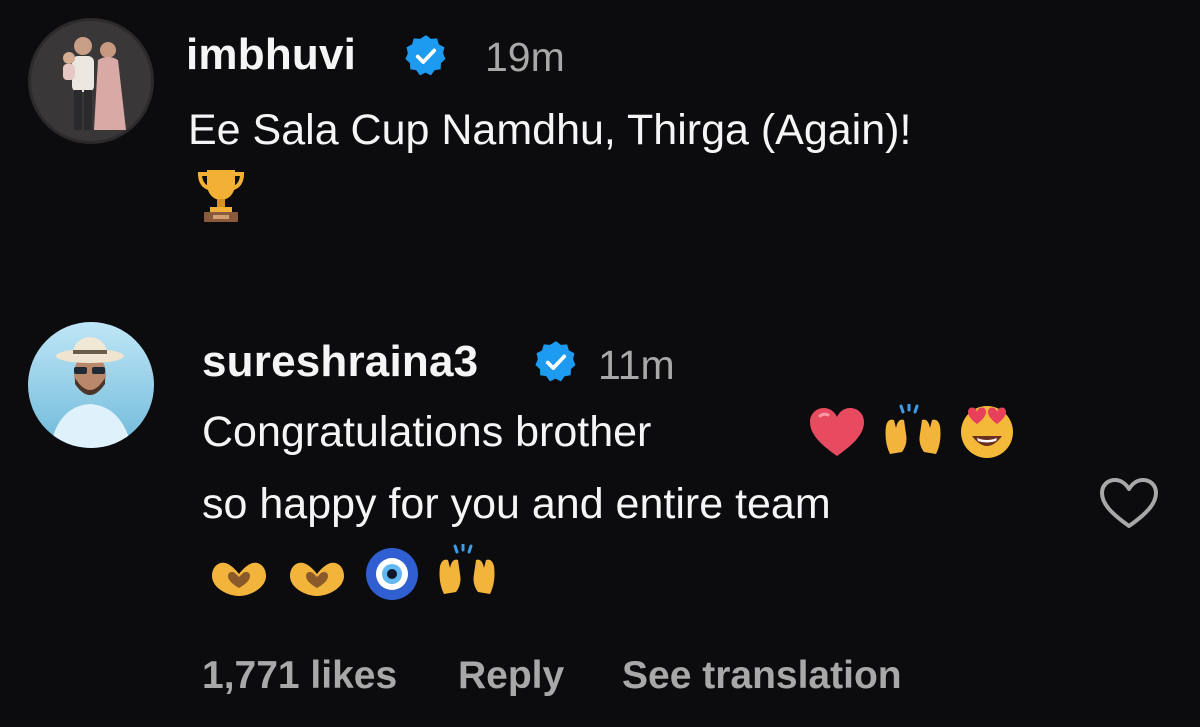  What do you see at coordinates (987, 431) in the screenshot?
I see `smiling-face-heart-eyes-emoji` at bounding box center [987, 431].